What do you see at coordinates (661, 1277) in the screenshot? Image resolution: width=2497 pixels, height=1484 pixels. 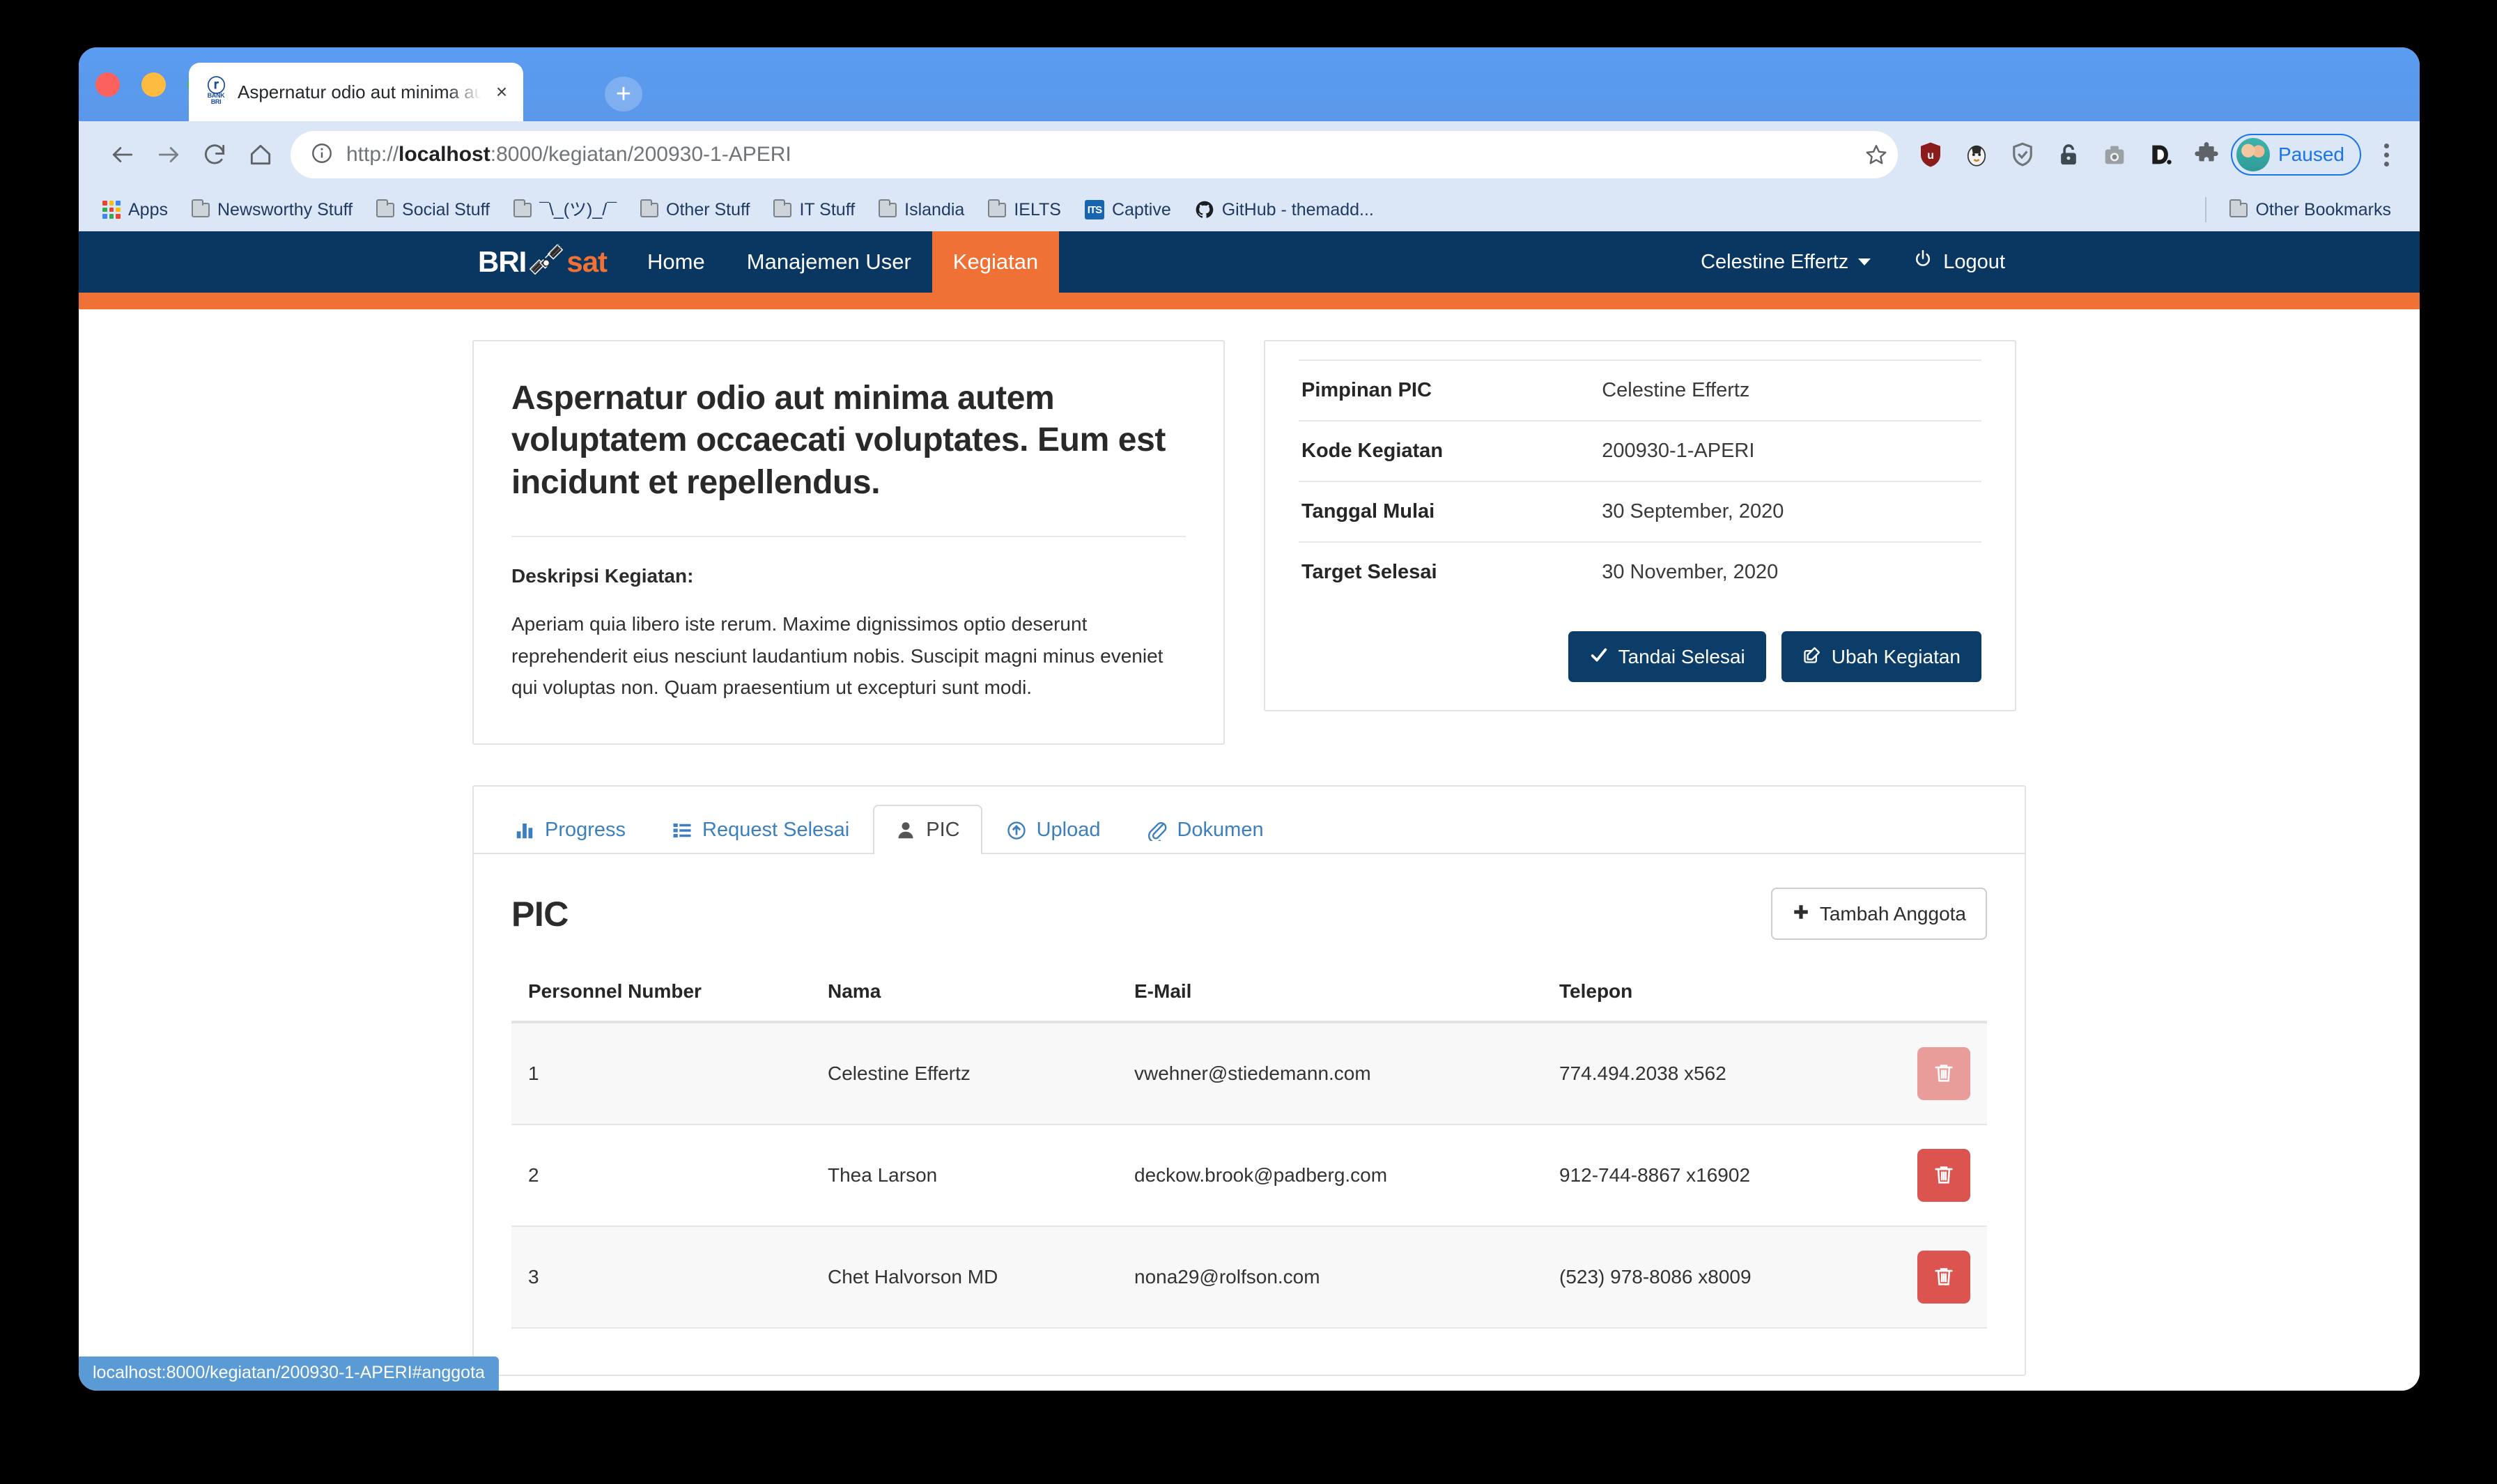 I see `cell-personnel-number: 3` at bounding box center [661, 1277].